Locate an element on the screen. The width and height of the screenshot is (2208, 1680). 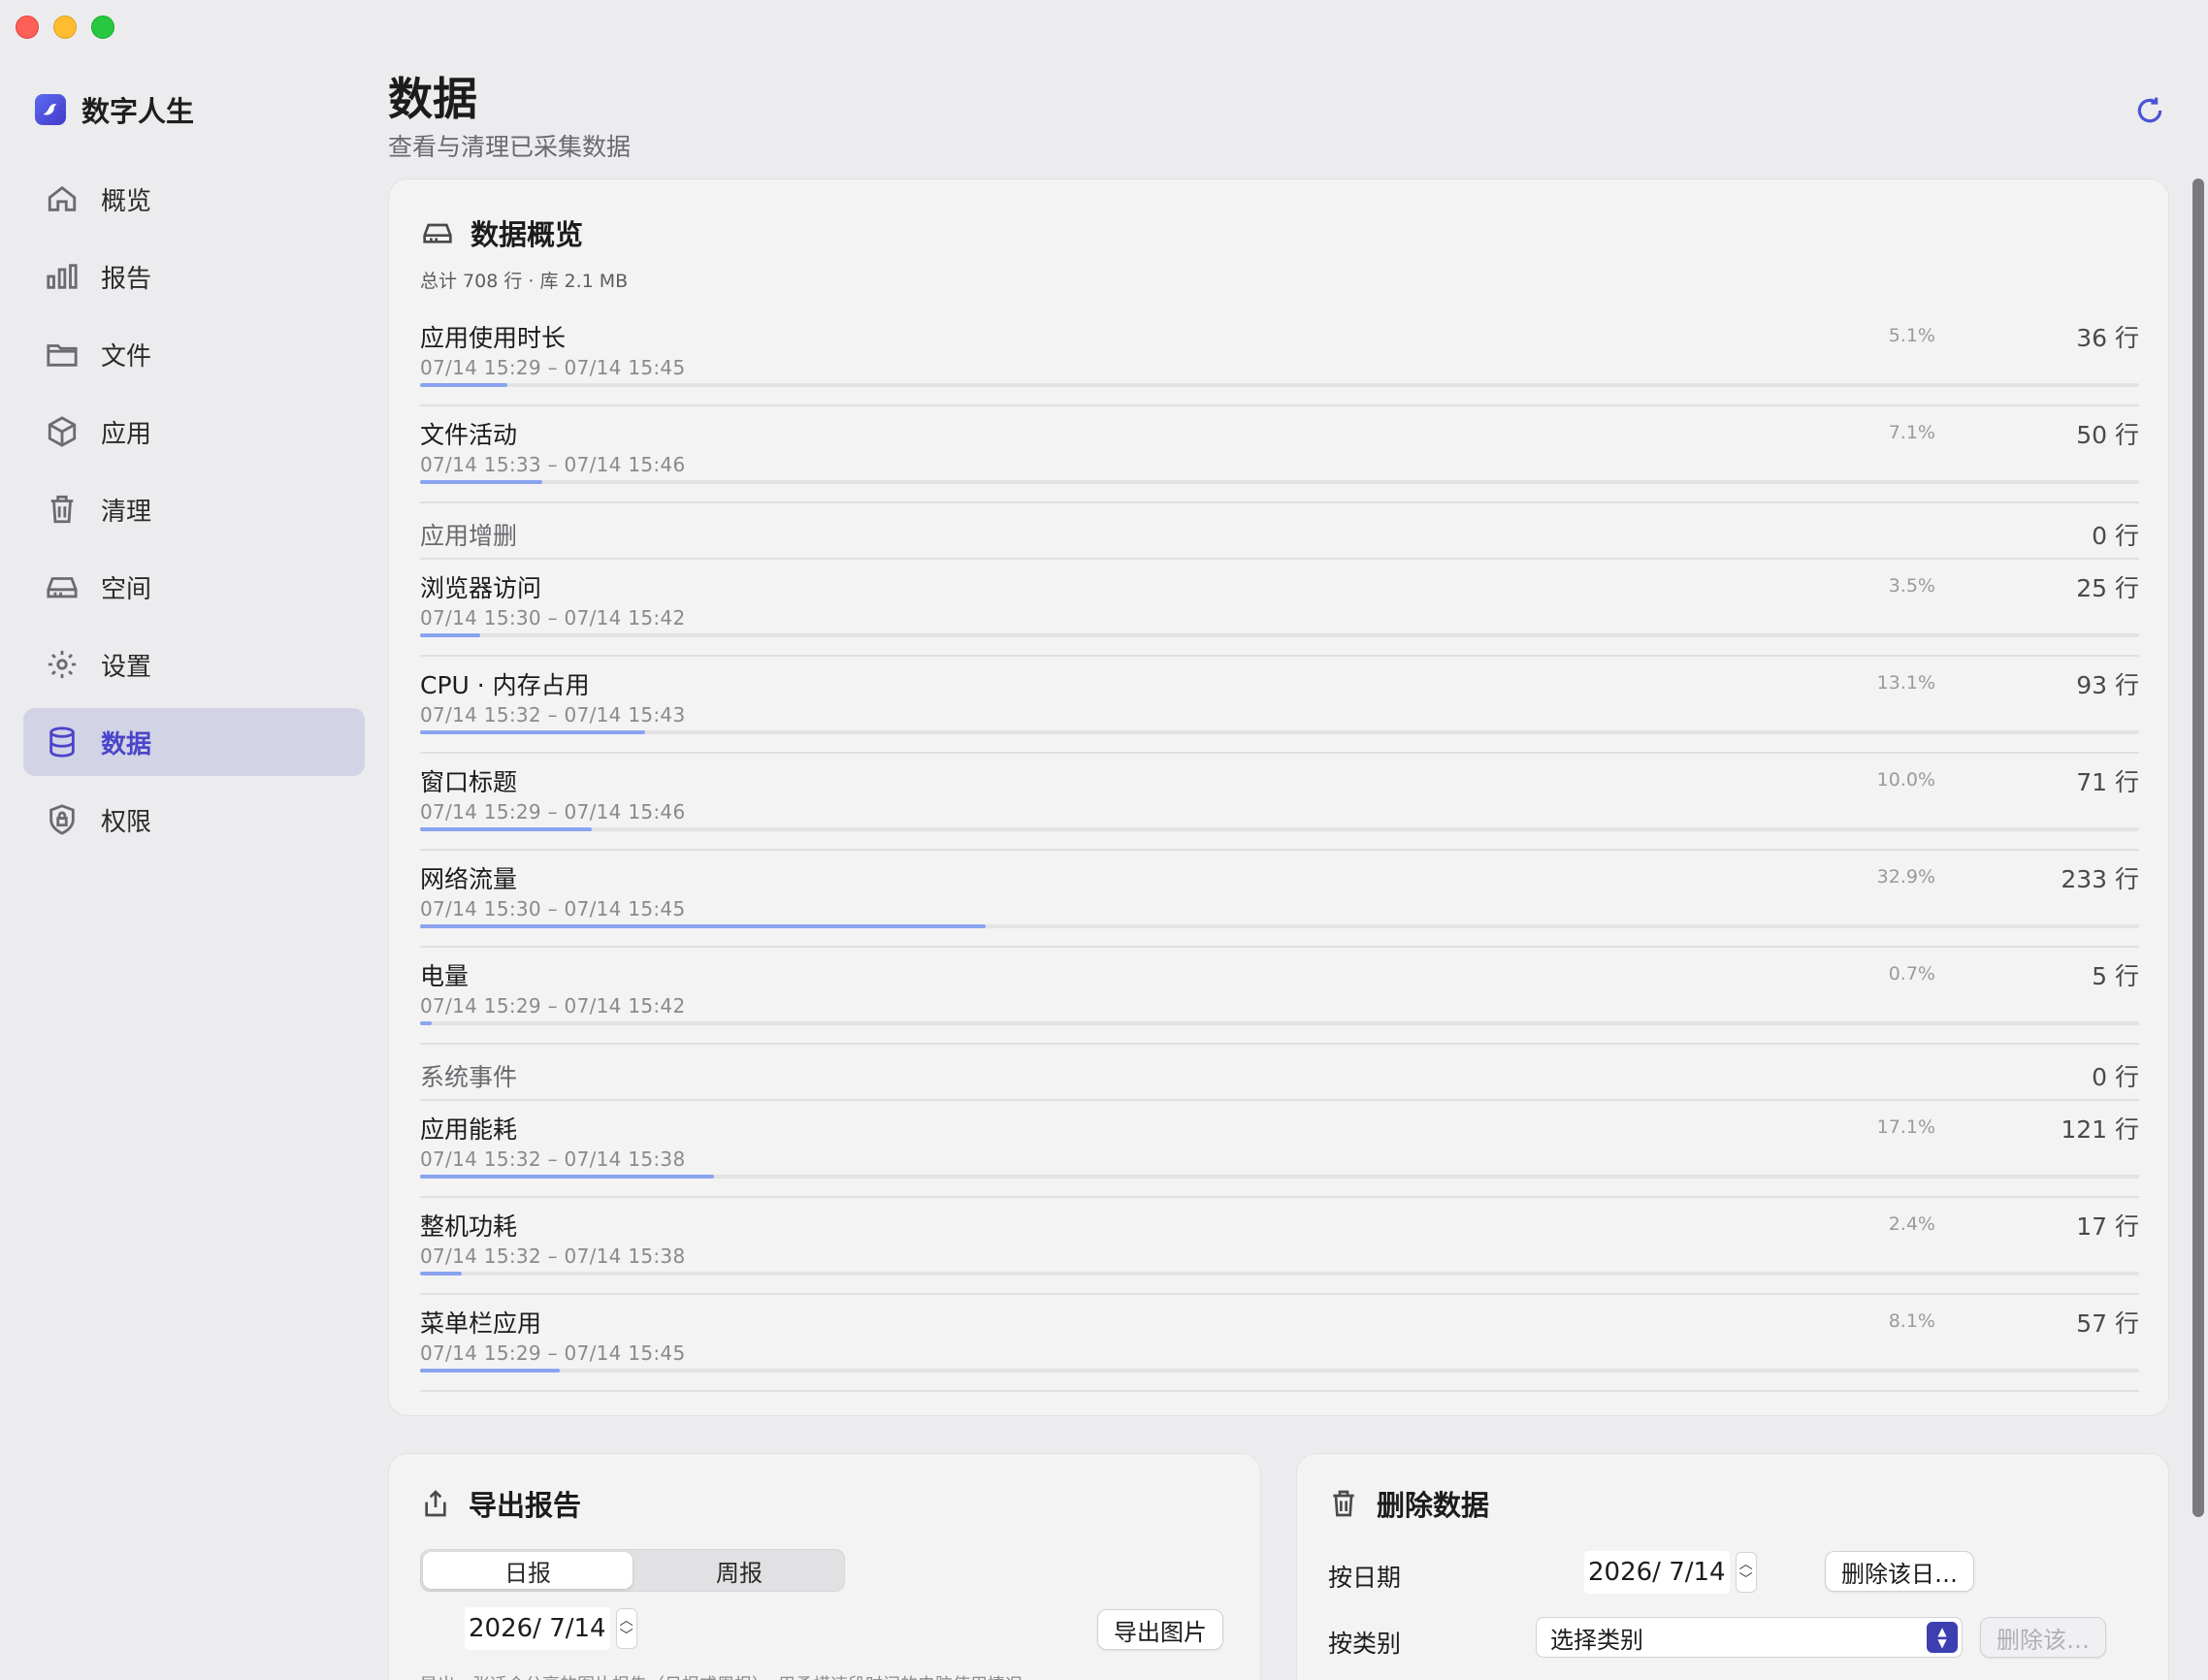
row-name: 应用增删 is located at coordinates (469, 536).